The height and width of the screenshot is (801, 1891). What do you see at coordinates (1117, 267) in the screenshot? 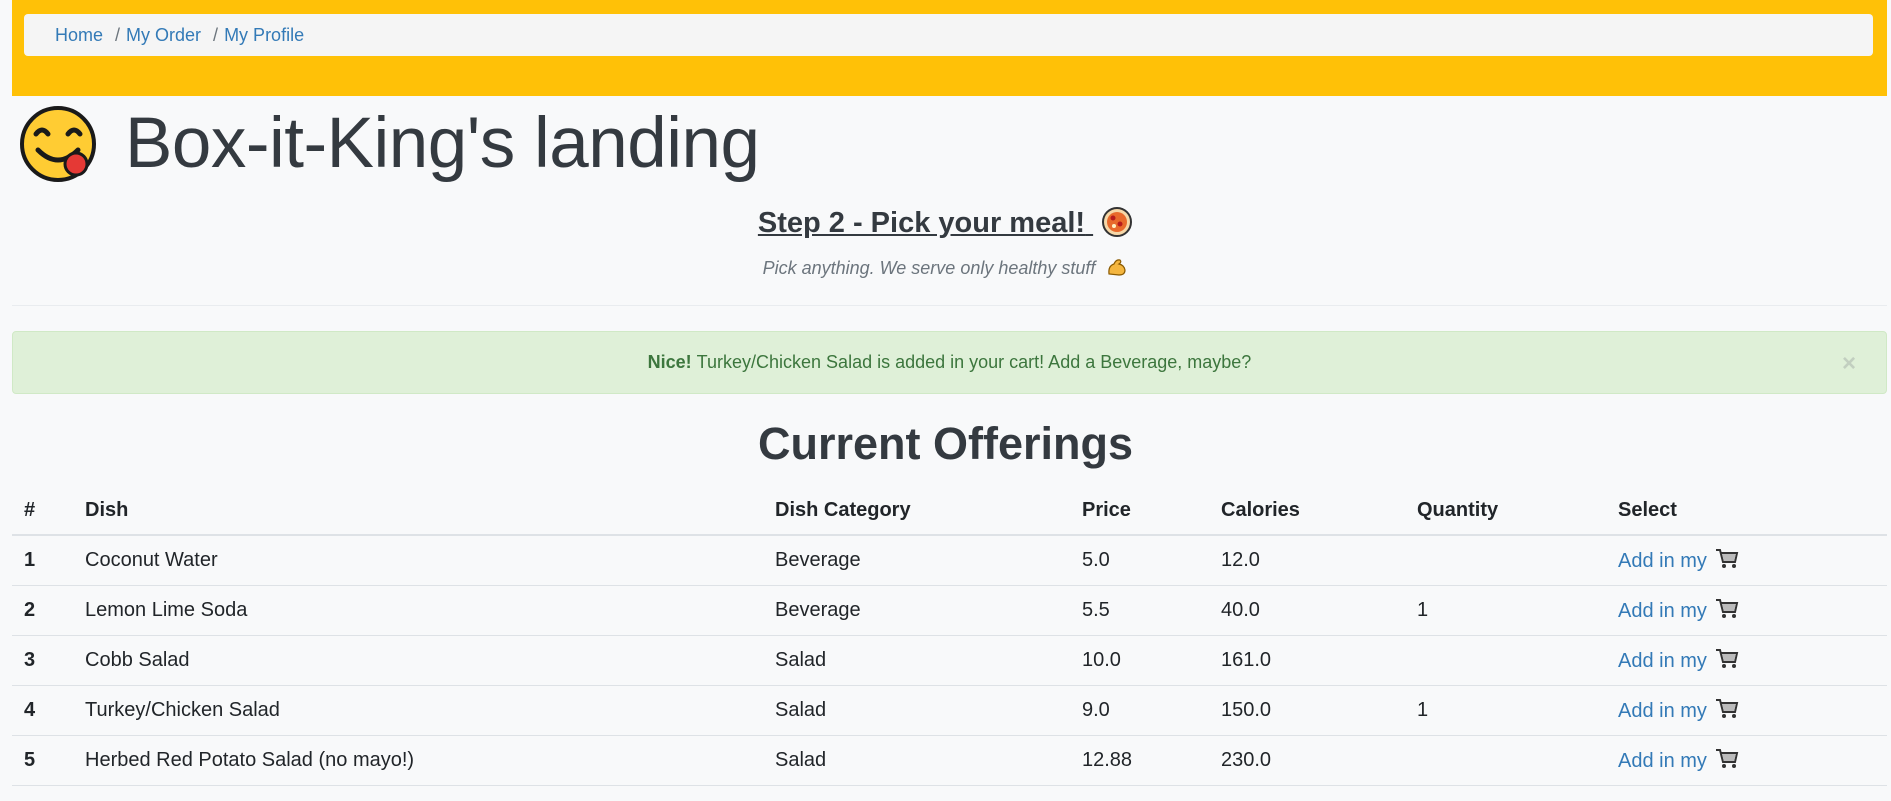
I see `flexed-biceps-icon` at bounding box center [1117, 267].